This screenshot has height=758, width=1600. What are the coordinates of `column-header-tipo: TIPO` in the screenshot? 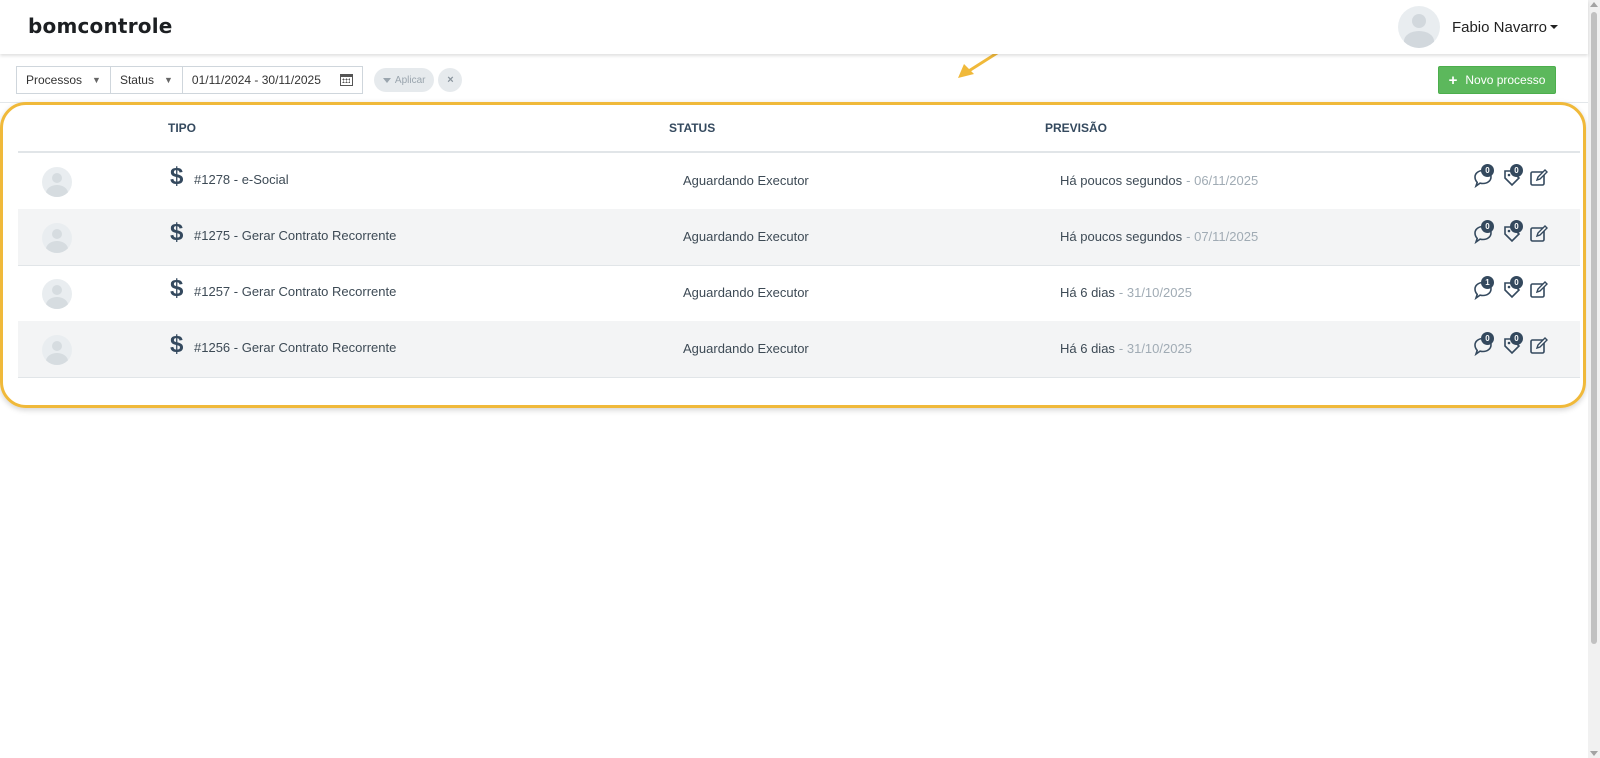 It's located at (182, 128).